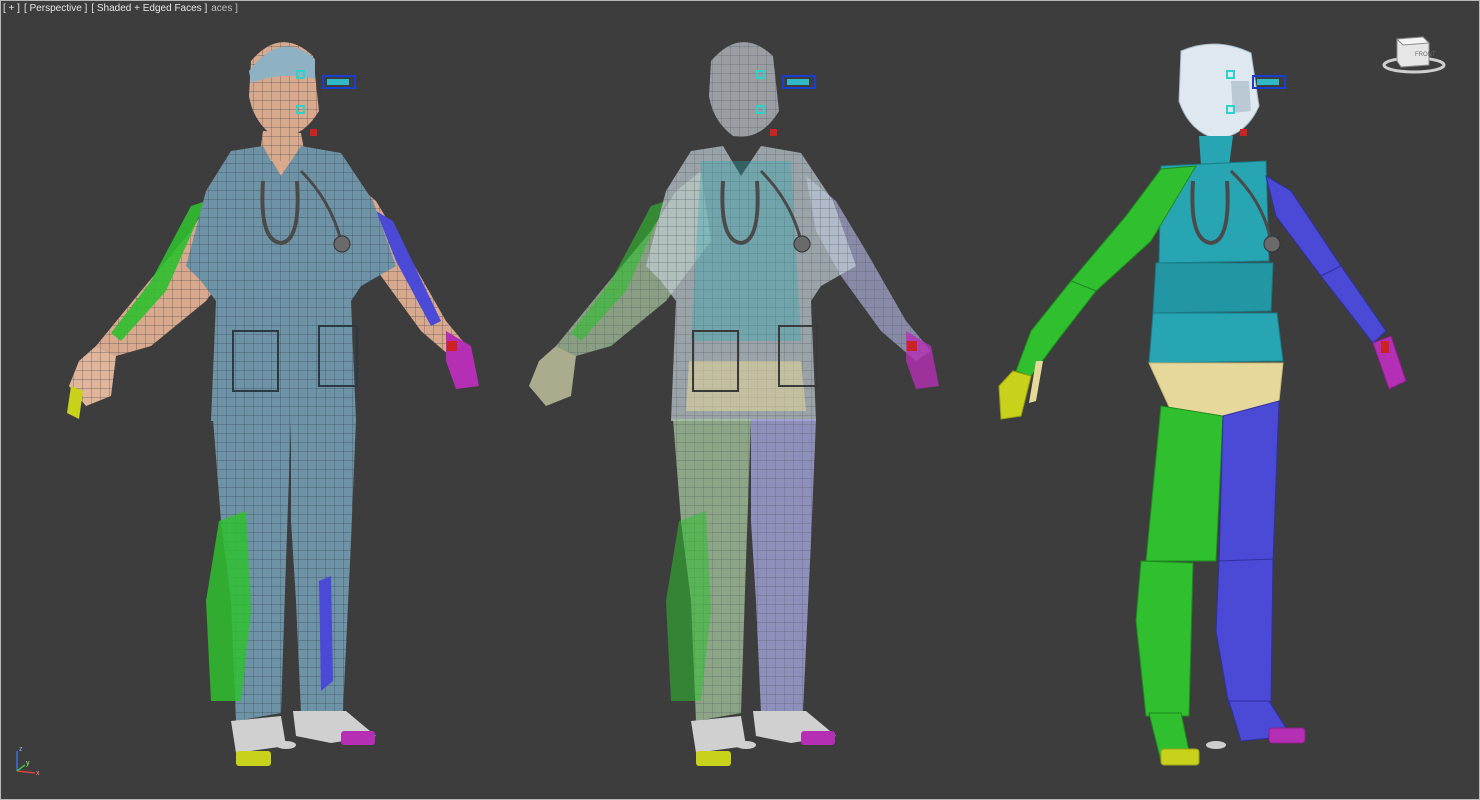 The height and width of the screenshot is (800, 1480). I want to click on axis-tripod: z x y, so click(27, 761).